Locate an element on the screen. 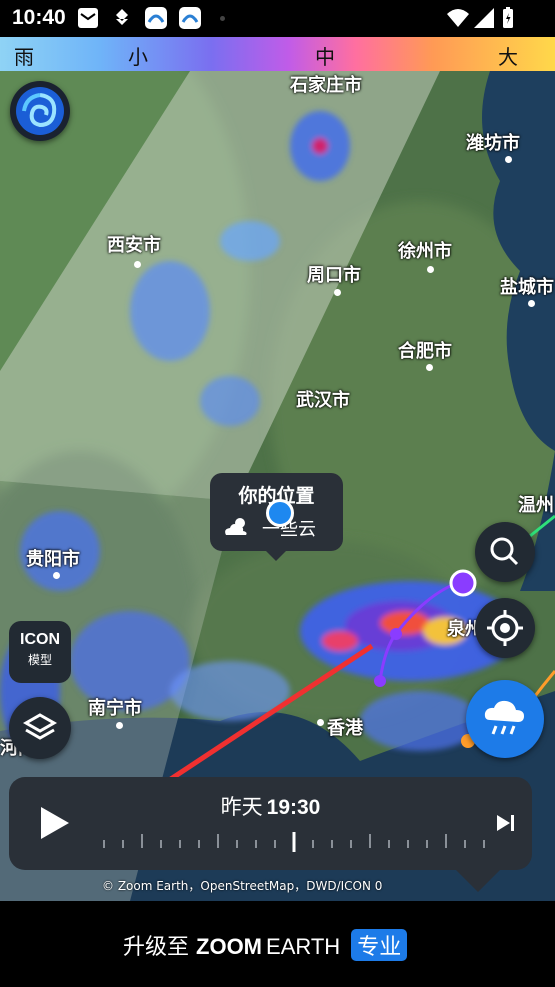 The width and height of the screenshot is (555, 987). my-location-dot is located at coordinates (280, 513).